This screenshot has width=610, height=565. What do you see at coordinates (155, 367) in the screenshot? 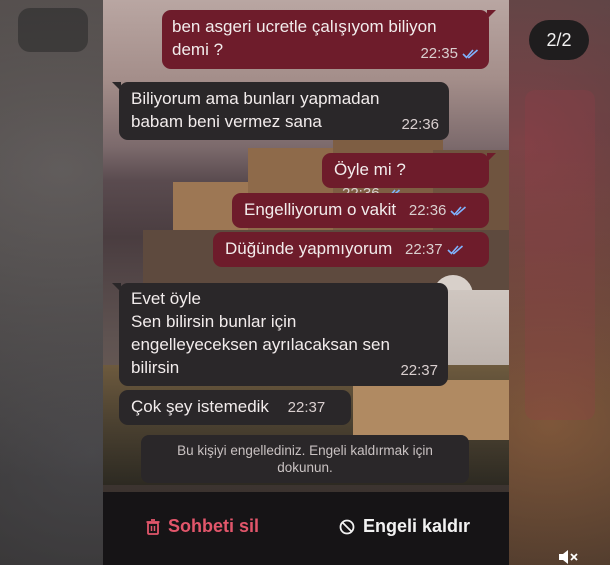
I see `message-text-line: bilirsin` at bounding box center [155, 367].